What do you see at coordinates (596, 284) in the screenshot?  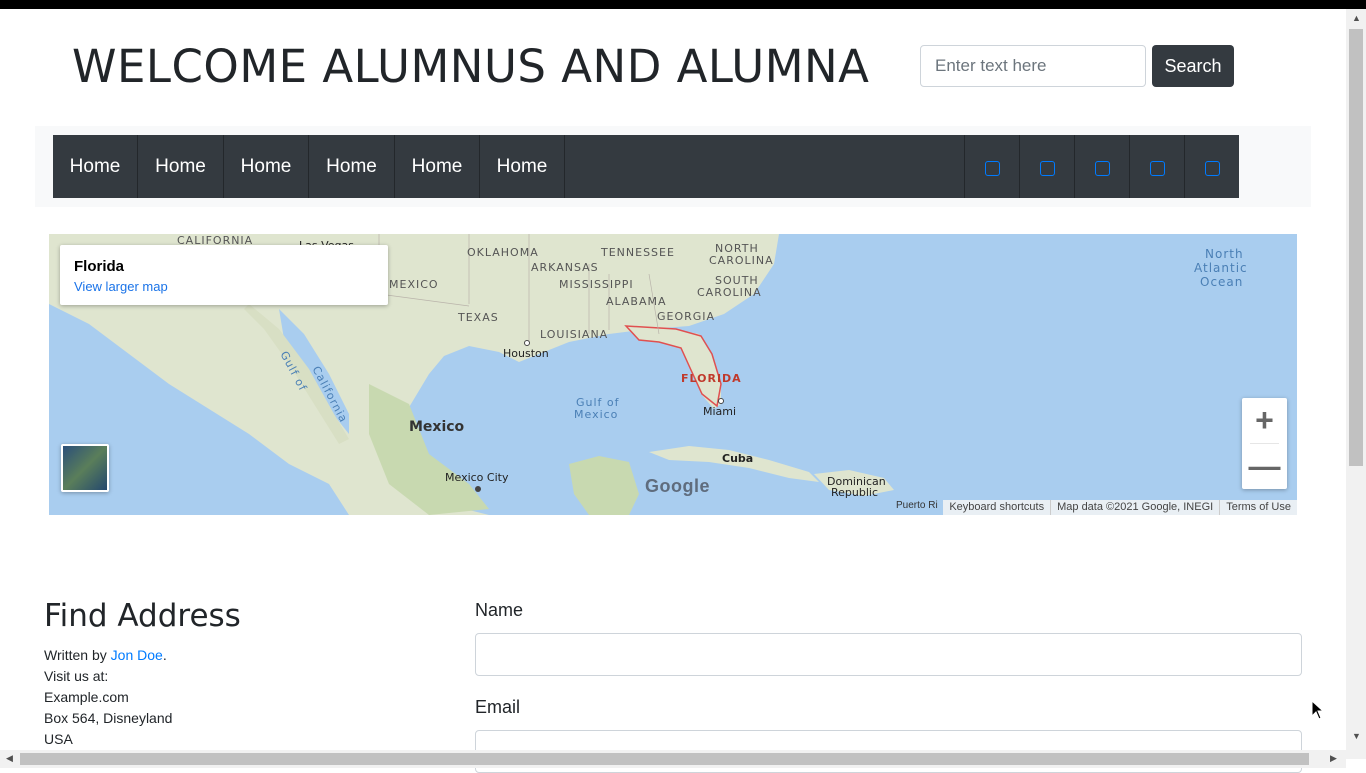 I see `map-label: MISSISSIPPI` at bounding box center [596, 284].